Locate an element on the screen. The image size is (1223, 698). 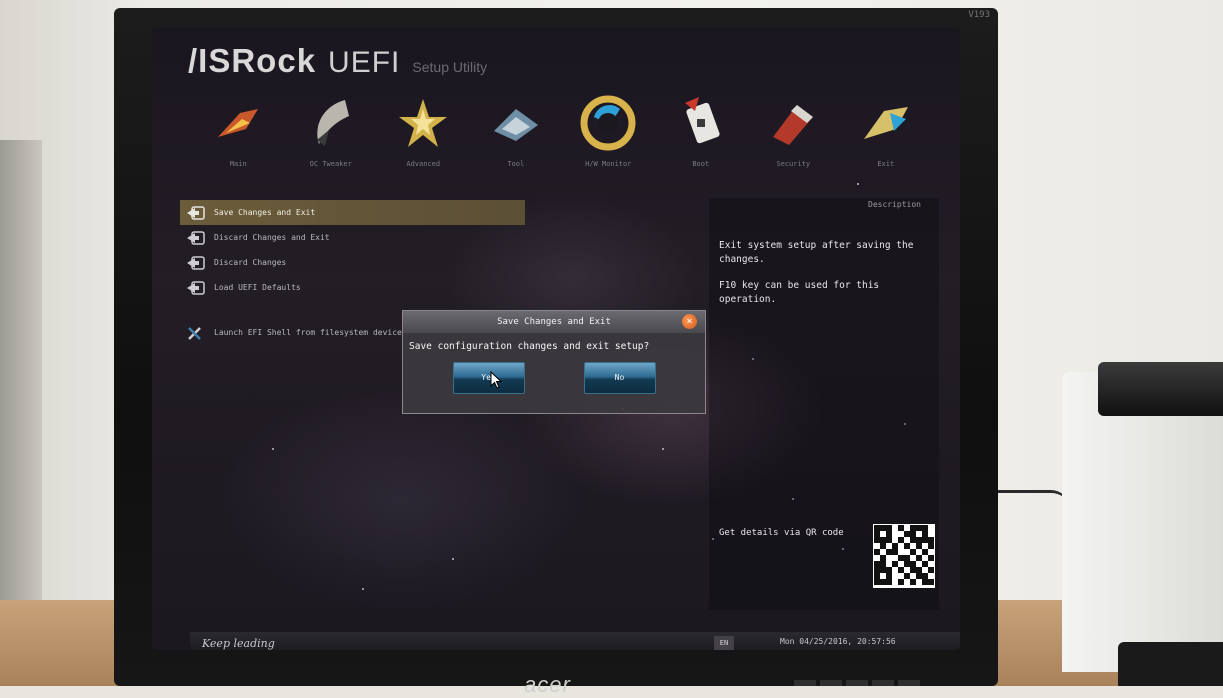
tab-oc-tweaker: OC Tweaker is located at coordinates (331, 135).